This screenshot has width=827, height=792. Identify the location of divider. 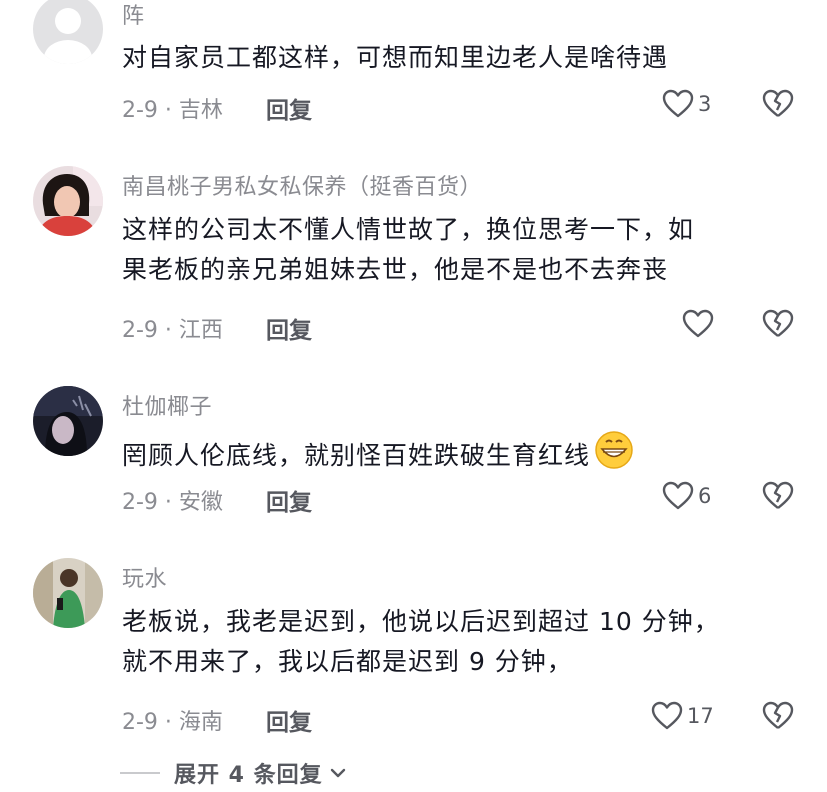
(140, 773).